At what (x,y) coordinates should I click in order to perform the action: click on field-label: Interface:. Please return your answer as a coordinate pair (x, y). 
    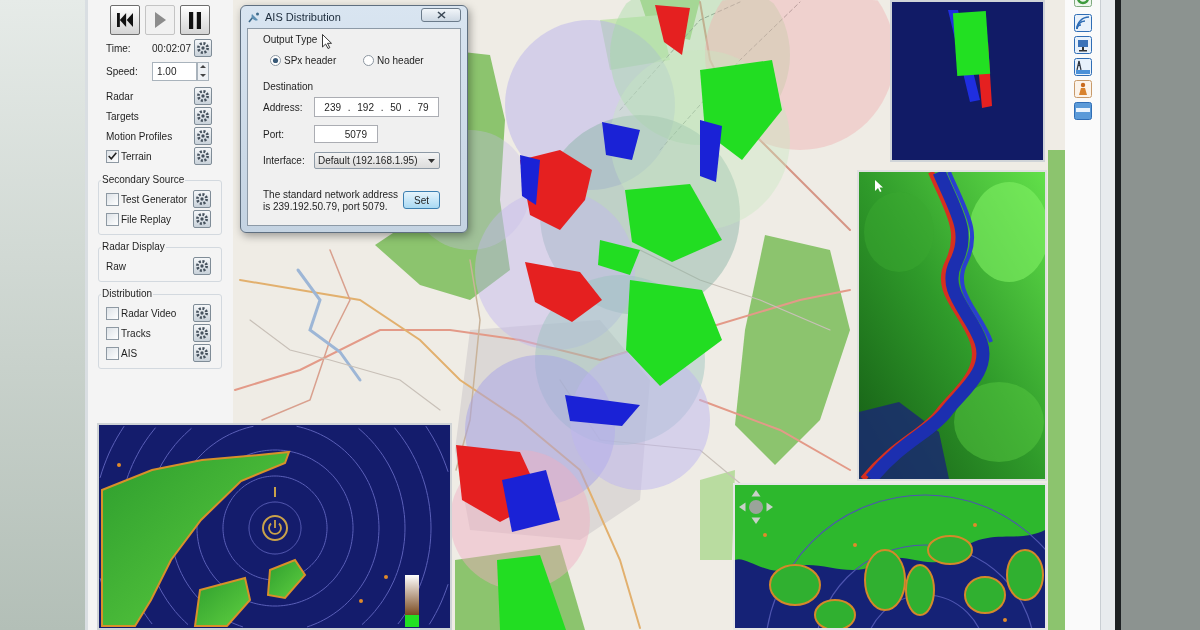
    Looking at the image, I should click on (284, 161).